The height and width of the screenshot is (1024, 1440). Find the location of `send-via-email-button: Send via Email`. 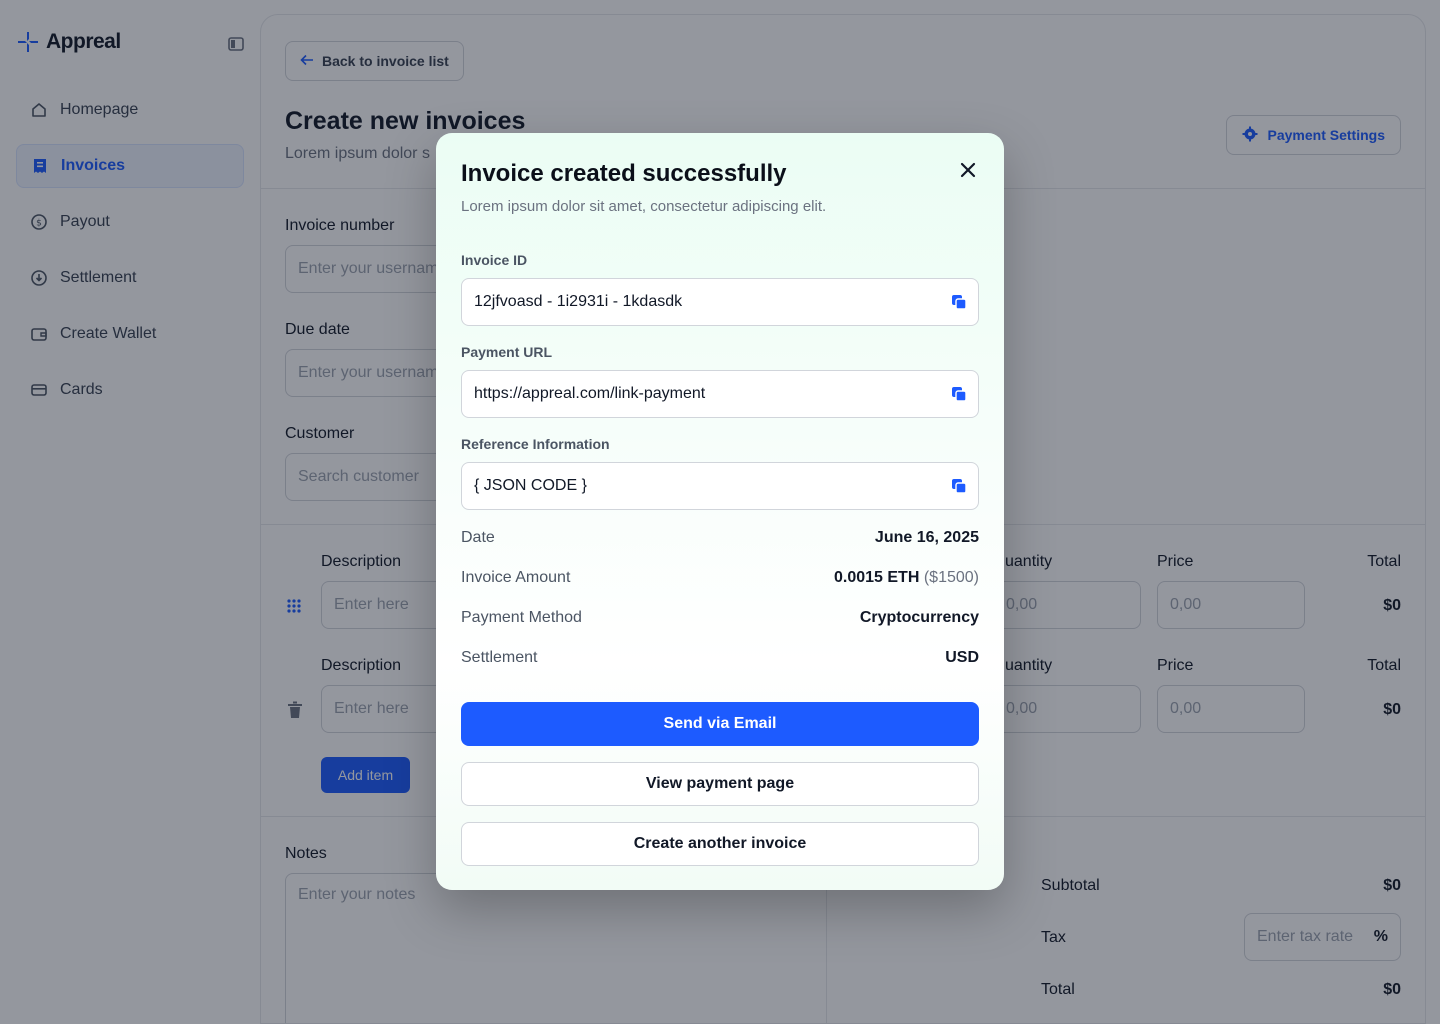

send-via-email-button: Send via Email is located at coordinates (720, 724).